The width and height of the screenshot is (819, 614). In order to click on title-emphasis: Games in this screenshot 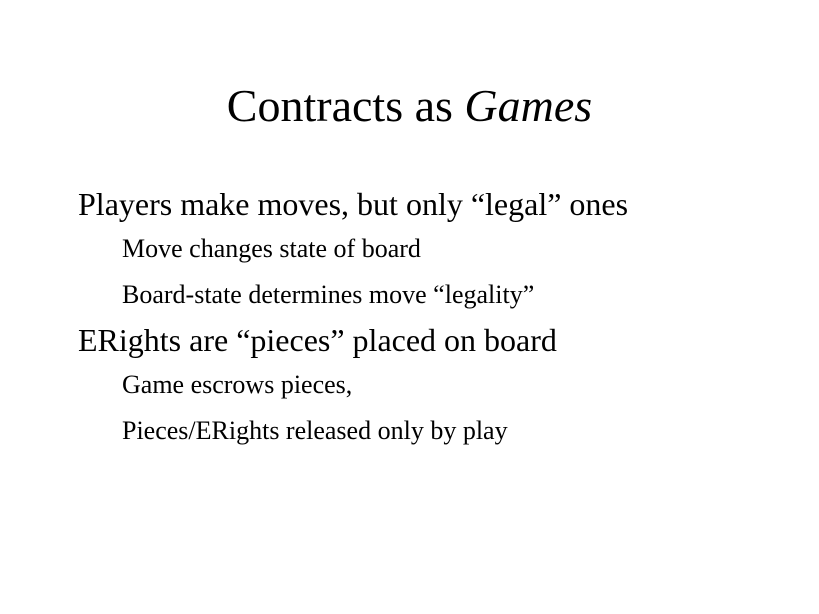, I will do `click(528, 105)`.